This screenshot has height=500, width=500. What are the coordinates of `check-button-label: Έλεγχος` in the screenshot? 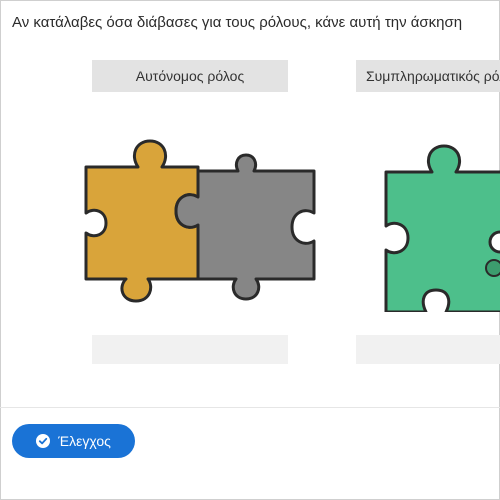 It's located at (84, 441).